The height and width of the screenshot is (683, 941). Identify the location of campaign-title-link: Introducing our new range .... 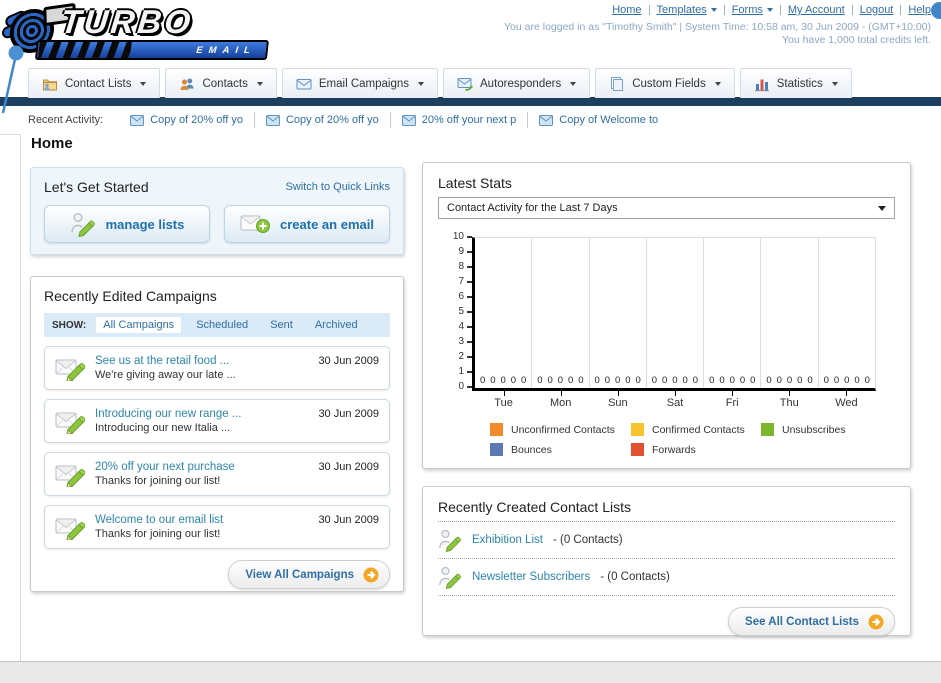
(206, 414).